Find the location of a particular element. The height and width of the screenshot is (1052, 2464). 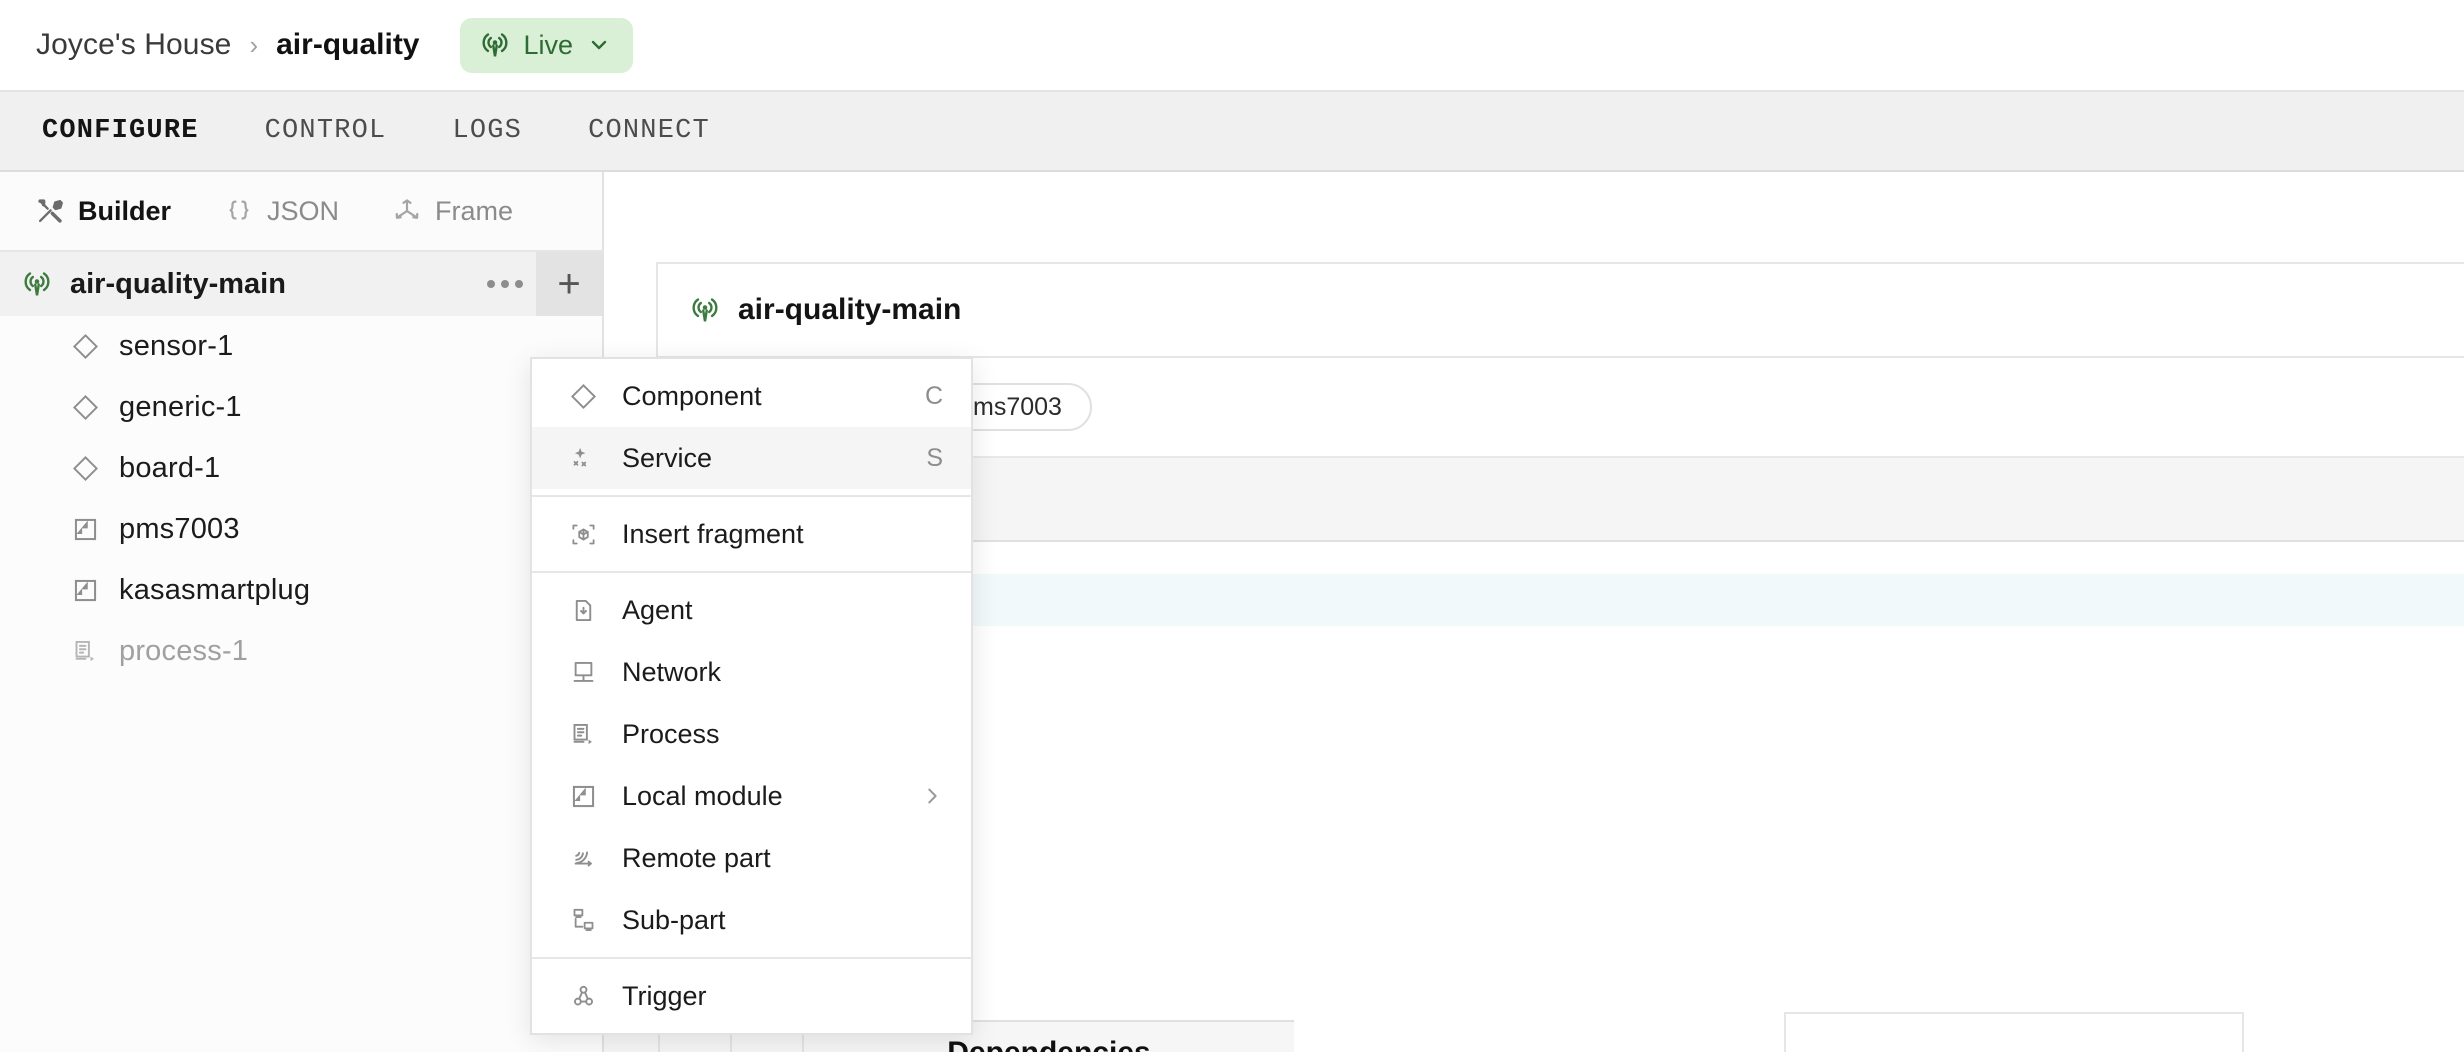

tree-item-board-1: board-1 is located at coordinates (301, 468).